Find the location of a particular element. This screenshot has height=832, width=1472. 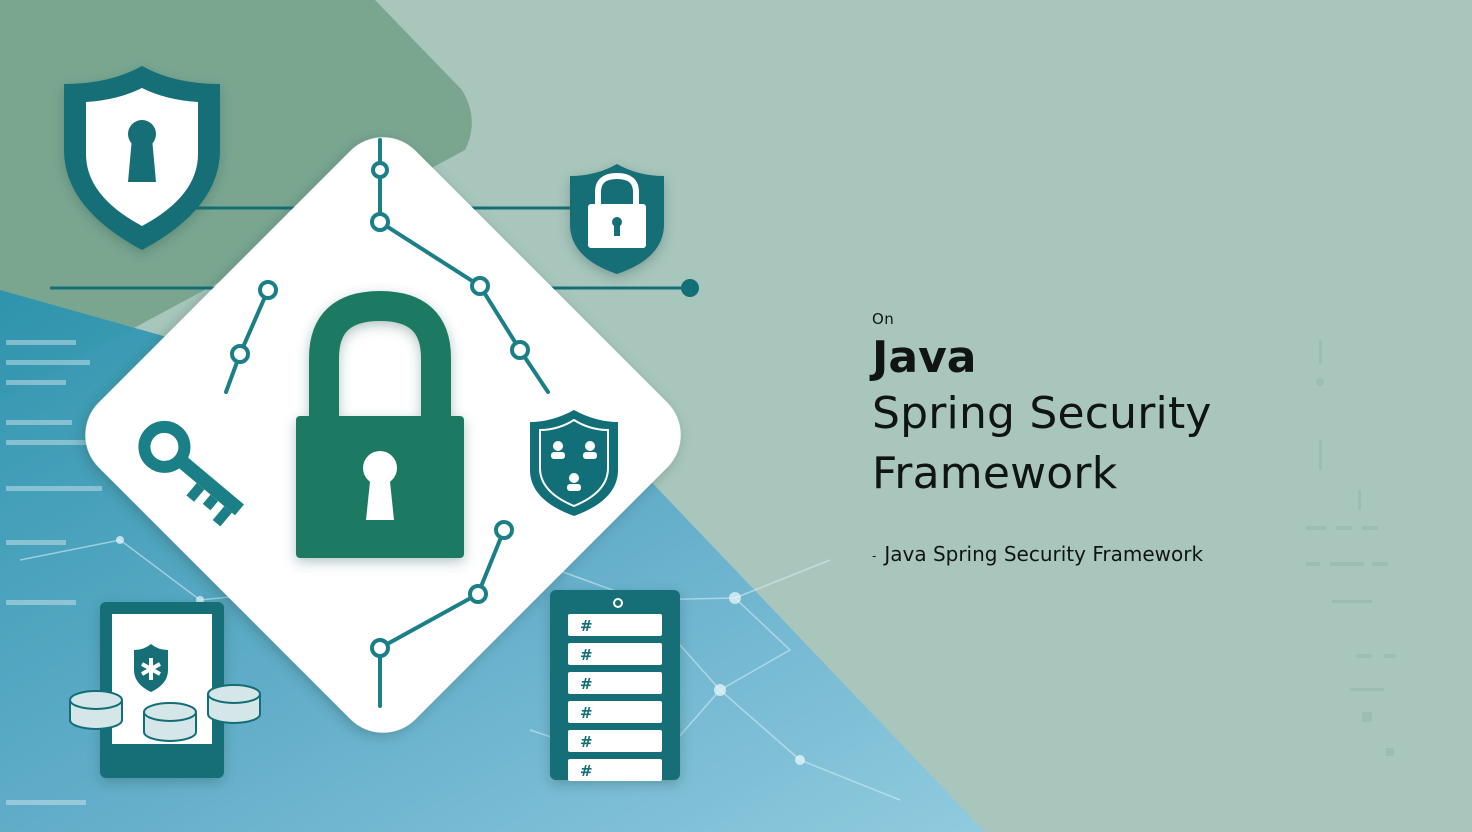

decorative-marks is located at coordinates (1351, 548).